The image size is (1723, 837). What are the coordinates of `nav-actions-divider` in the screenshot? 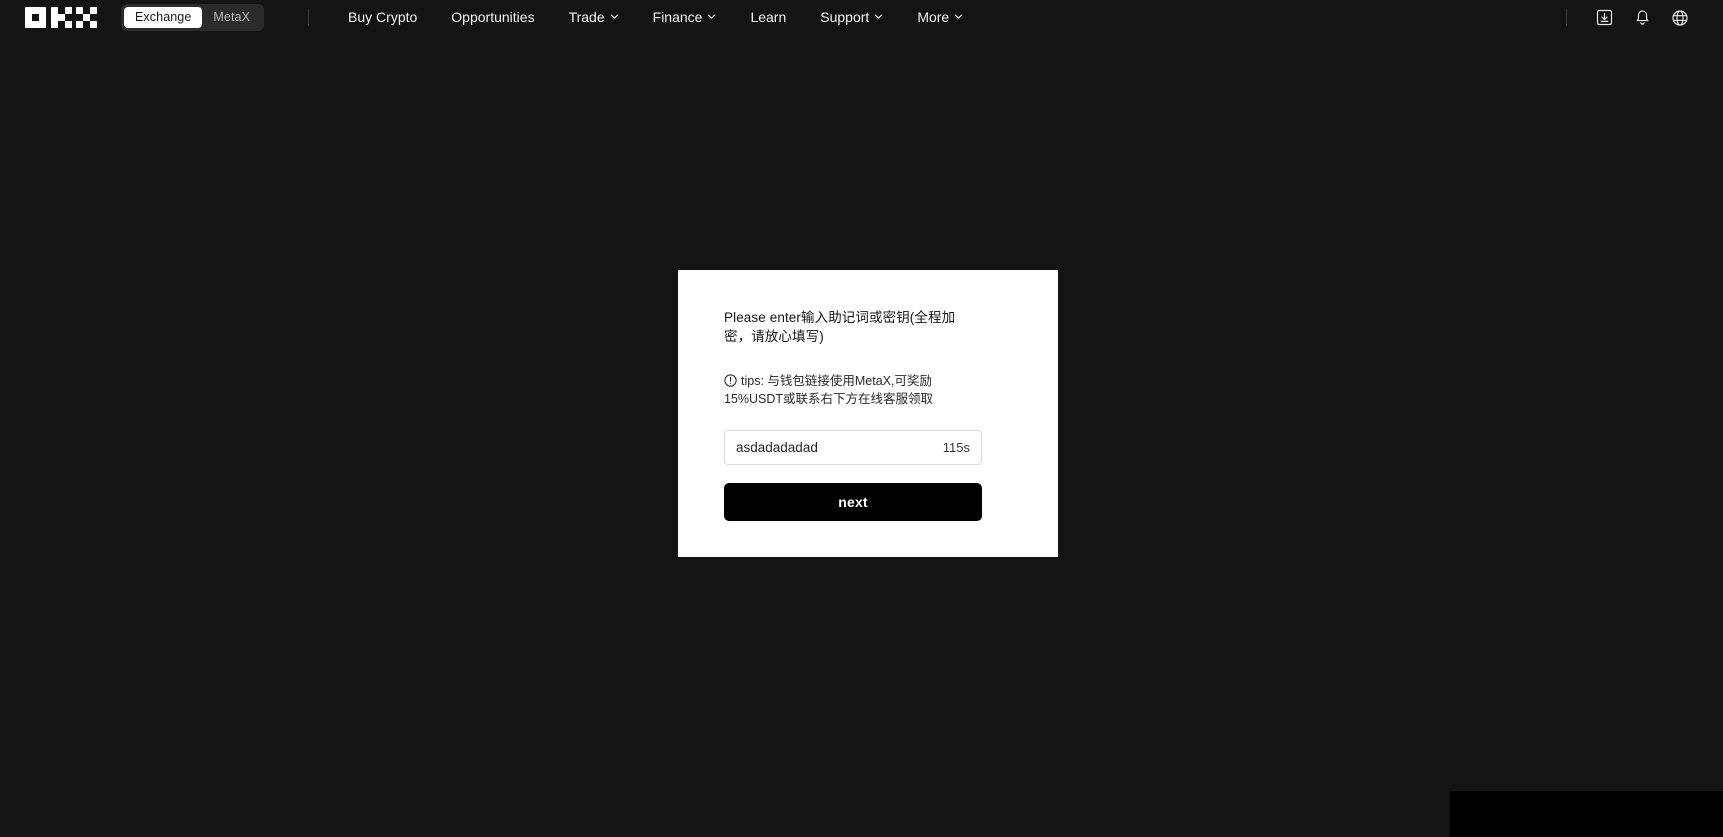 It's located at (1566, 17).